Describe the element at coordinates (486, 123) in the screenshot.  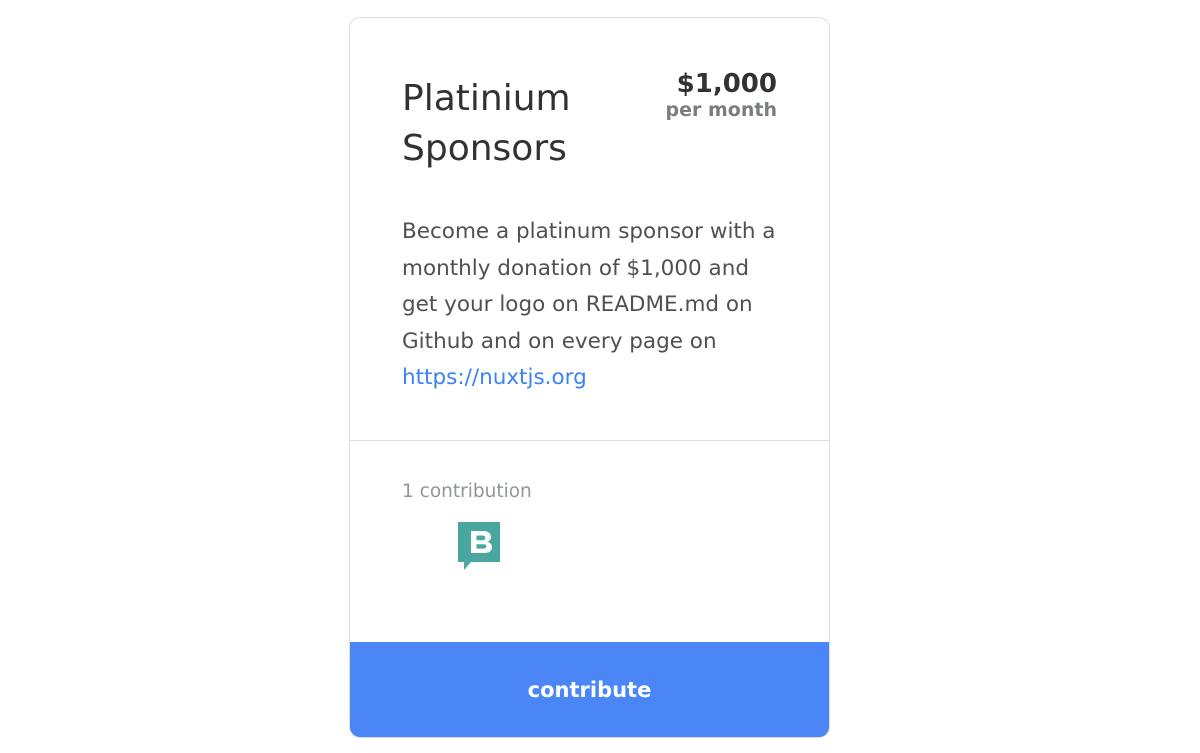
I see `tier-title: Platinium Sponsors` at that location.